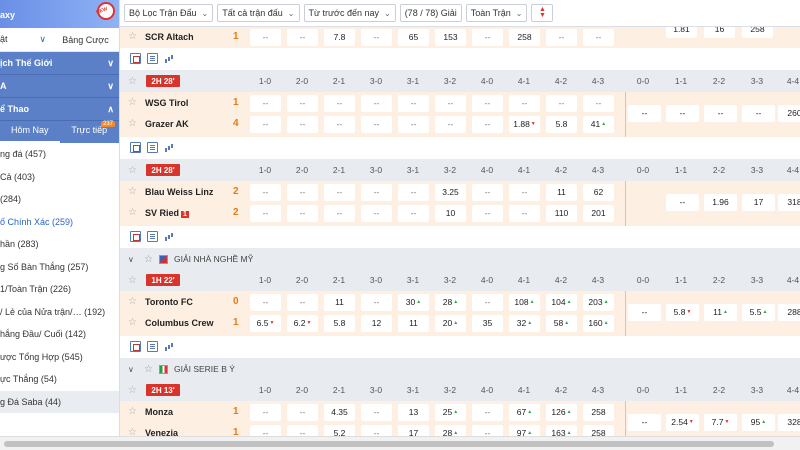 The image size is (800, 450). Describe the element at coordinates (152, 236) in the screenshot. I see `list-icon` at that location.